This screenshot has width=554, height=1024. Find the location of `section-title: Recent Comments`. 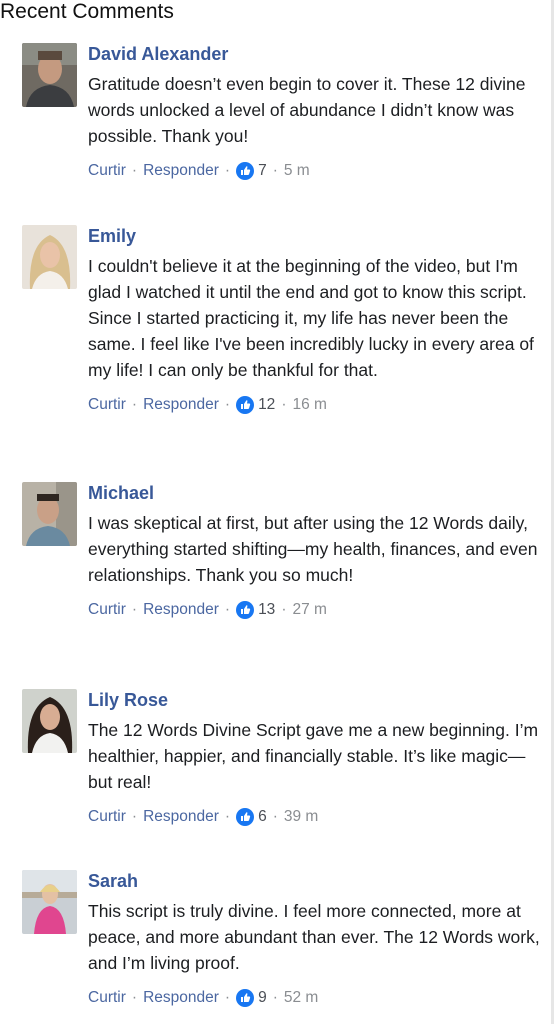

section-title: Recent Comments is located at coordinates (87, 11).